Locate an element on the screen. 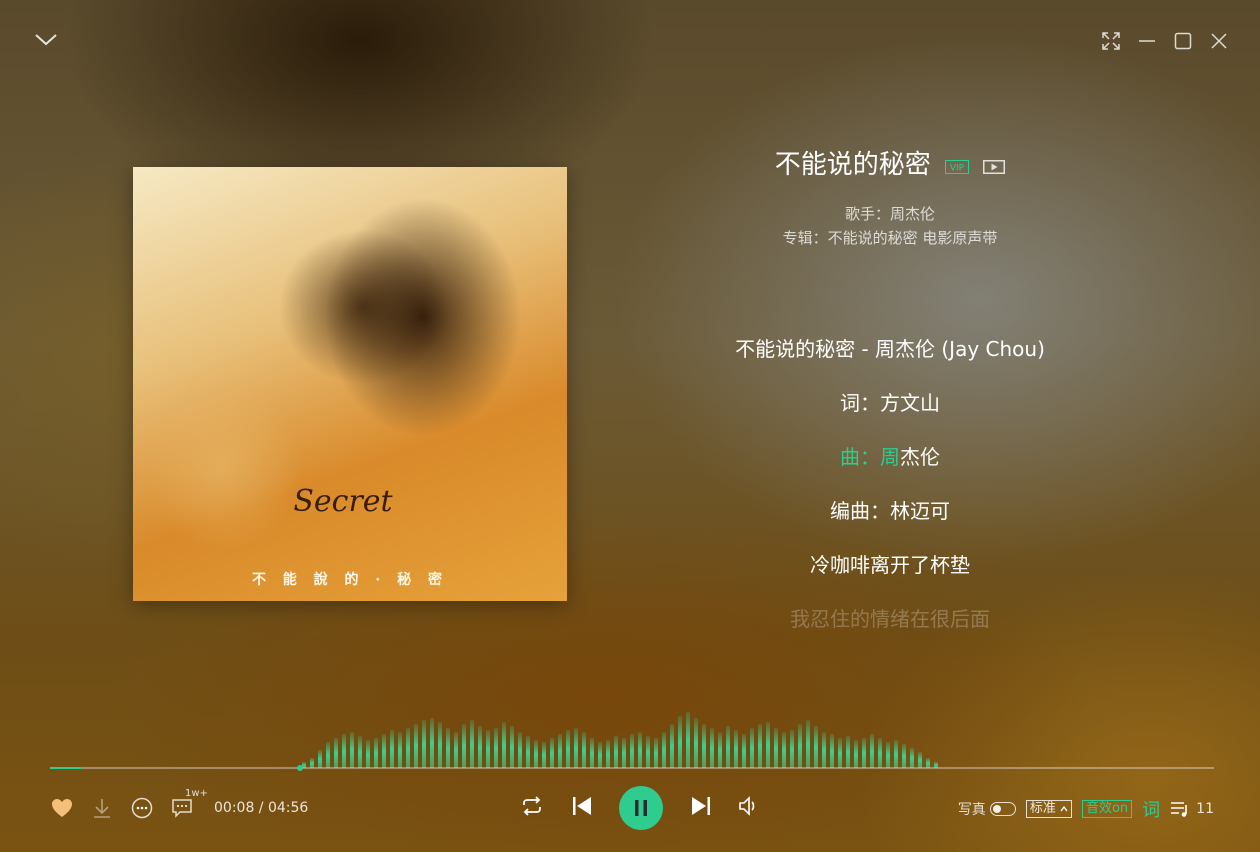  maximize-icon is located at coordinates (1183, 41).